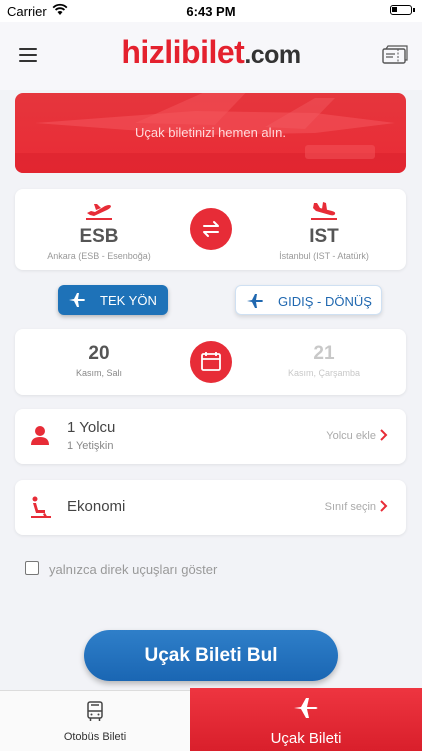  I want to click on tab-flight-label: Uçak Bileti, so click(306, 738).